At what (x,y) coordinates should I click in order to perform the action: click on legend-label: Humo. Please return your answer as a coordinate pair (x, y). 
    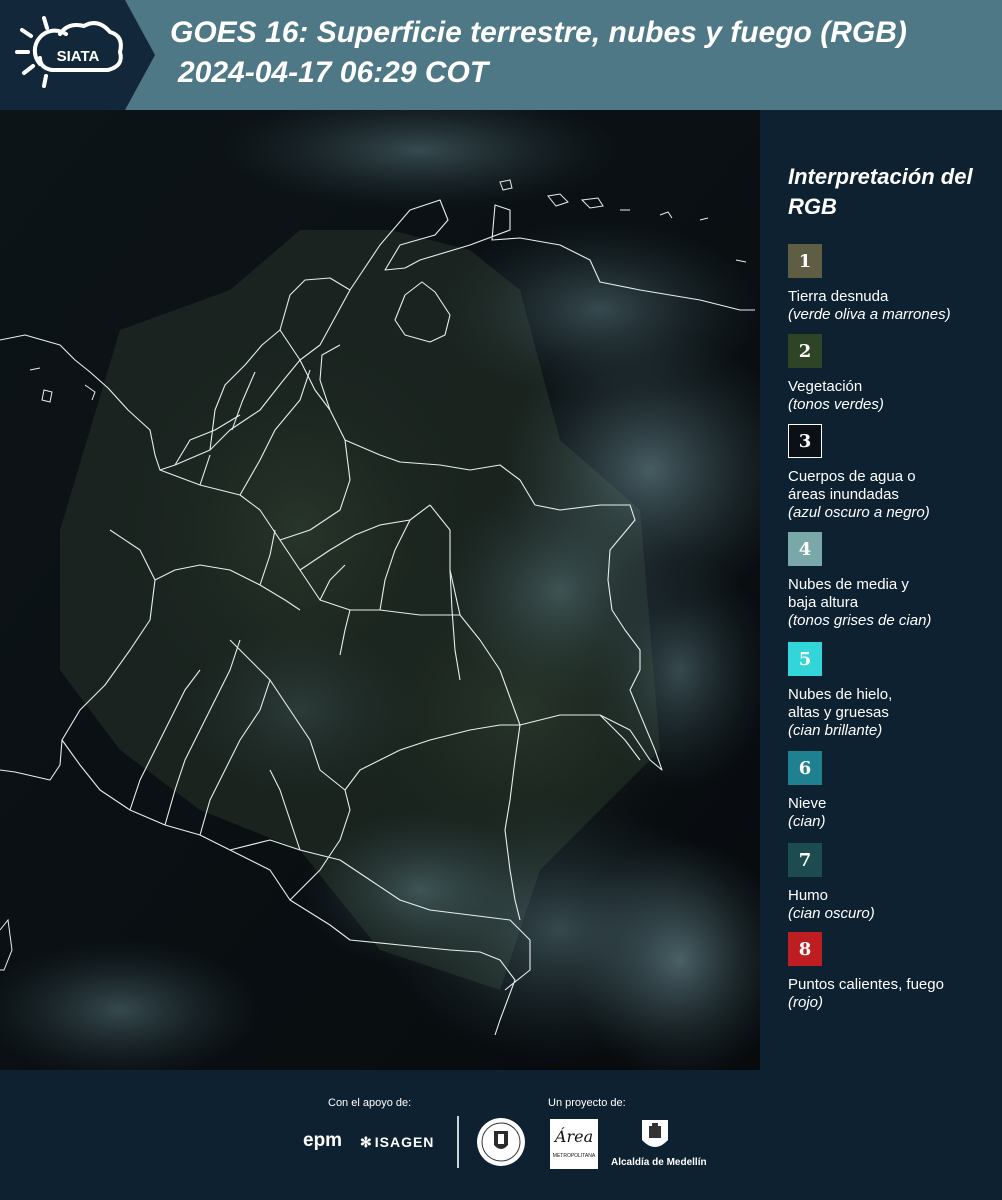
    Looking at the image, I should click on (808, 895).